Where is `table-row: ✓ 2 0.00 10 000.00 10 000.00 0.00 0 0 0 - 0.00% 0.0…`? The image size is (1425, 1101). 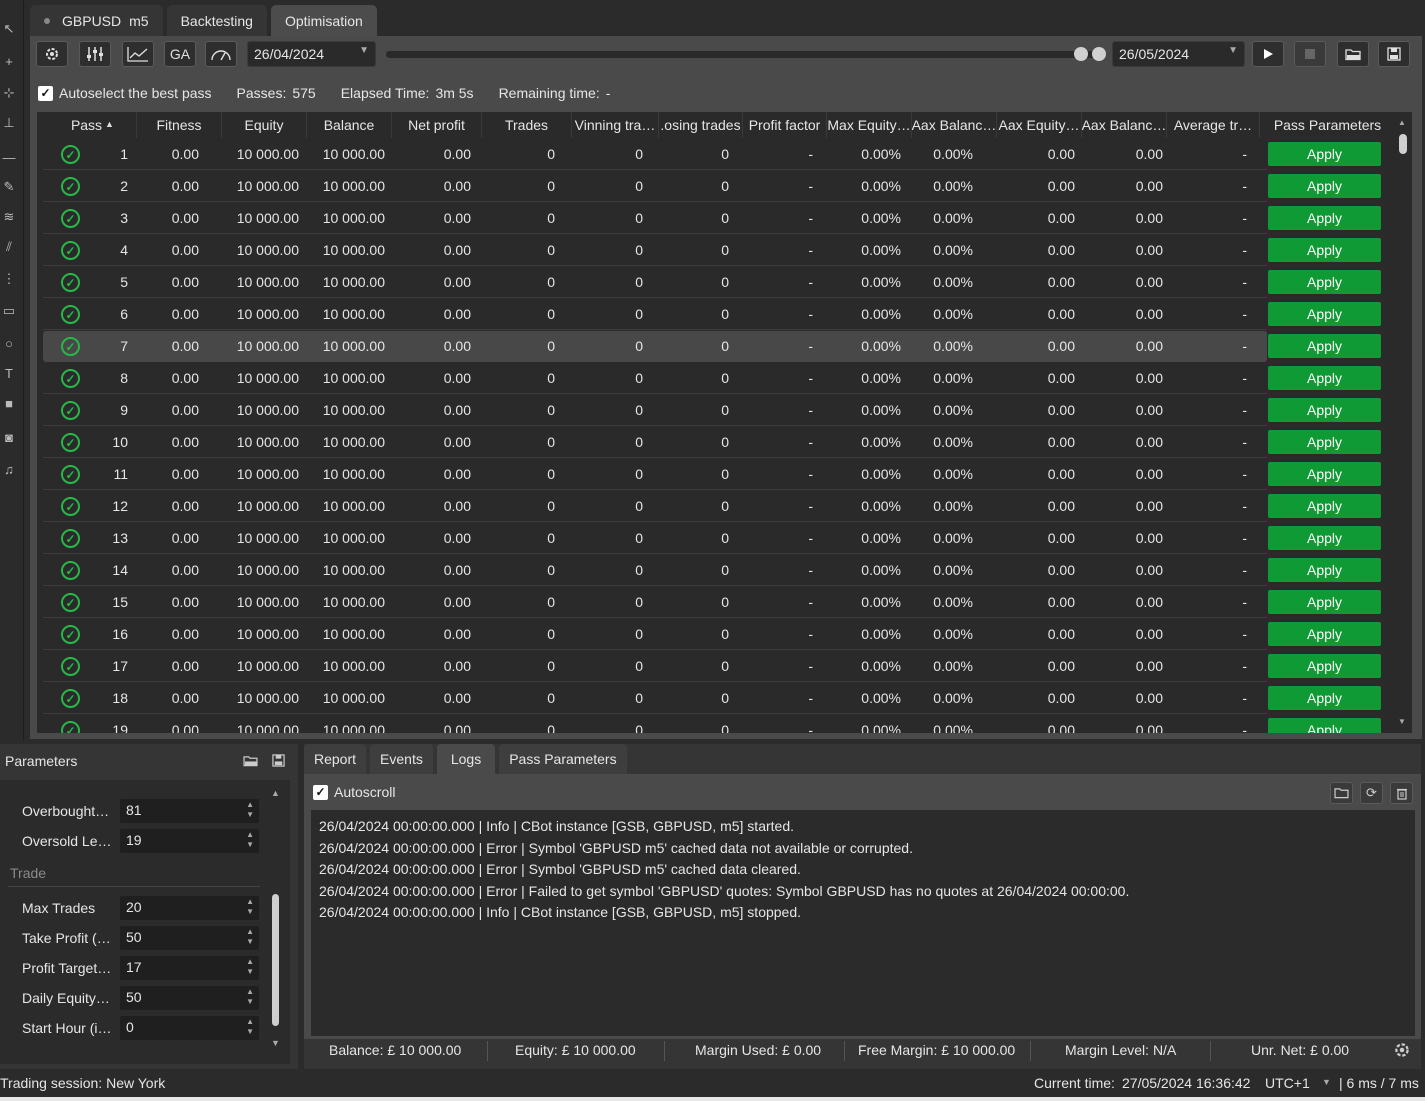 table-row: ✓ 2 0.00 10 000.00 10 000.00 0.00 0 0 0 - 0.00% 0.0… is located at coordinates (655, 186).